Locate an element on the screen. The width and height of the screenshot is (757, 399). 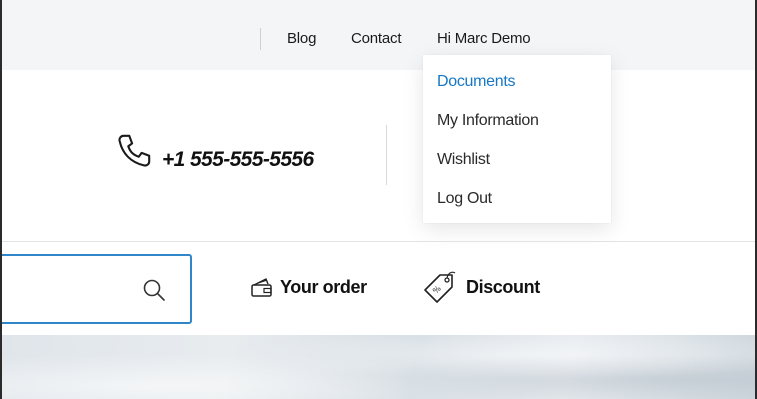
header-divider is located at coordinates (386, 155).